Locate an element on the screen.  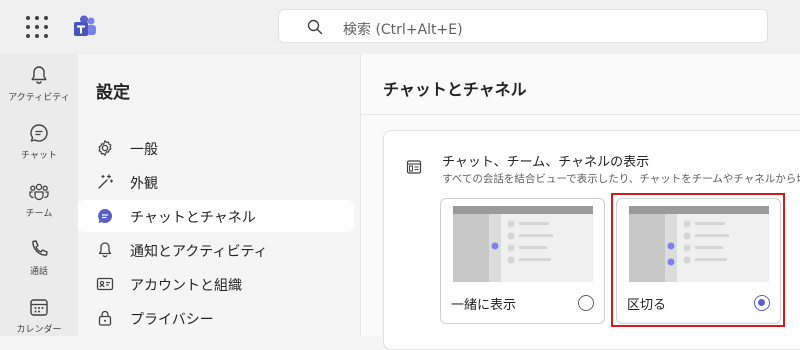
teams-logo-icon is located at coordinates (85, 25).